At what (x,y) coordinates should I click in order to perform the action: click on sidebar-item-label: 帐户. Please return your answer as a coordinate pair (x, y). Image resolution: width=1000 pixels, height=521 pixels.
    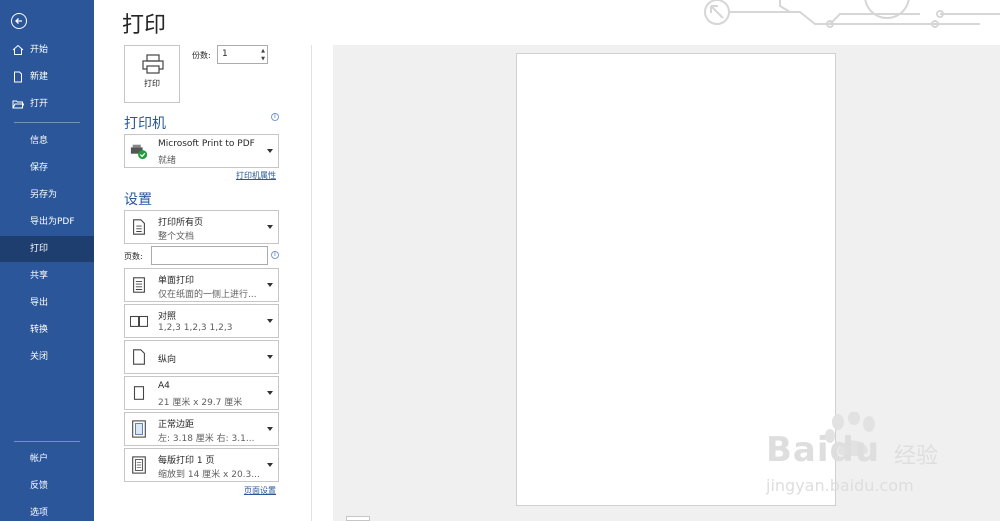
    Looking at the image, I should click on (39, 459).